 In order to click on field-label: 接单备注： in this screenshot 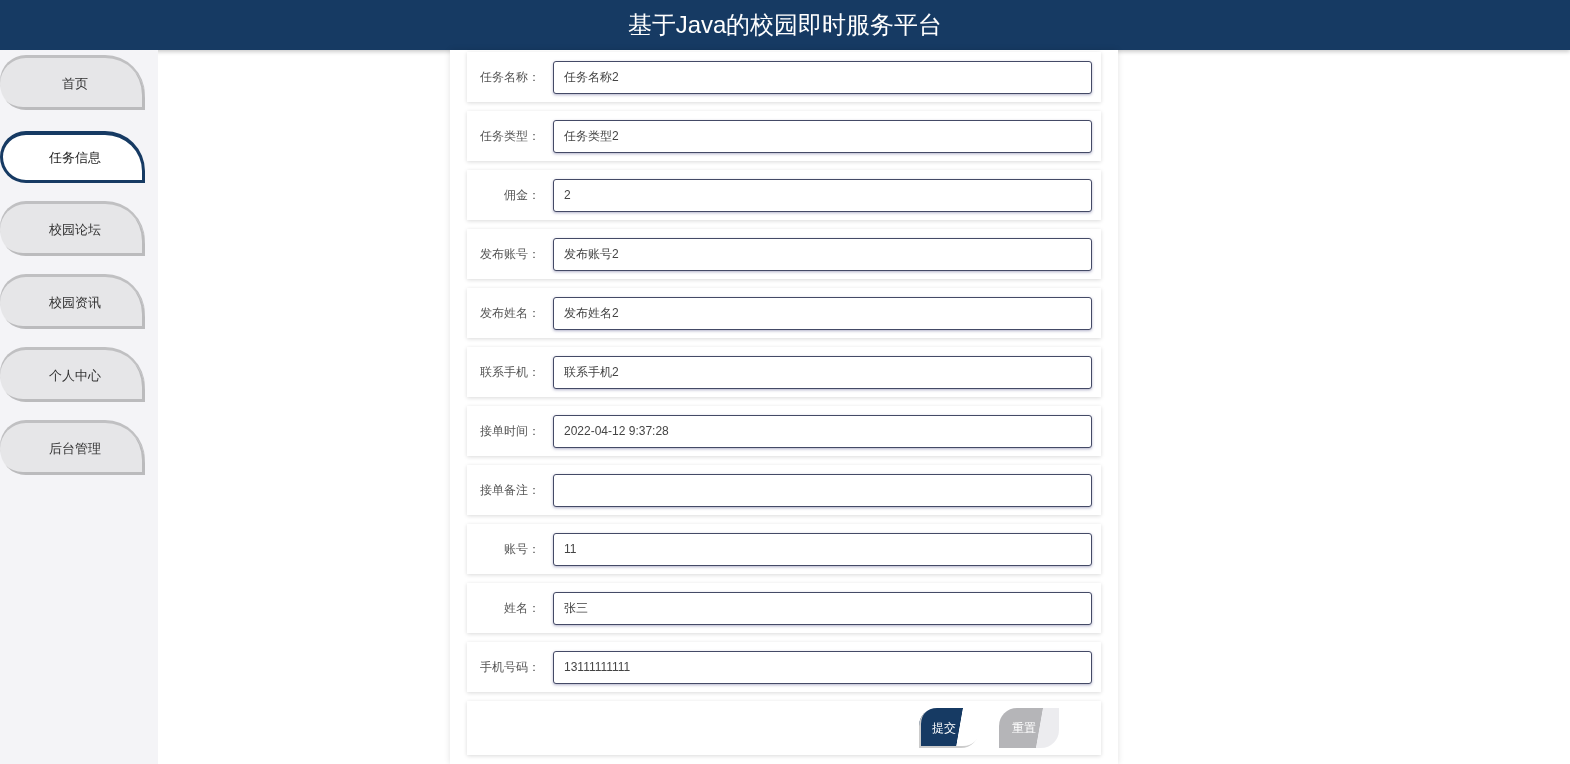, I will do `click(509, 490)`.